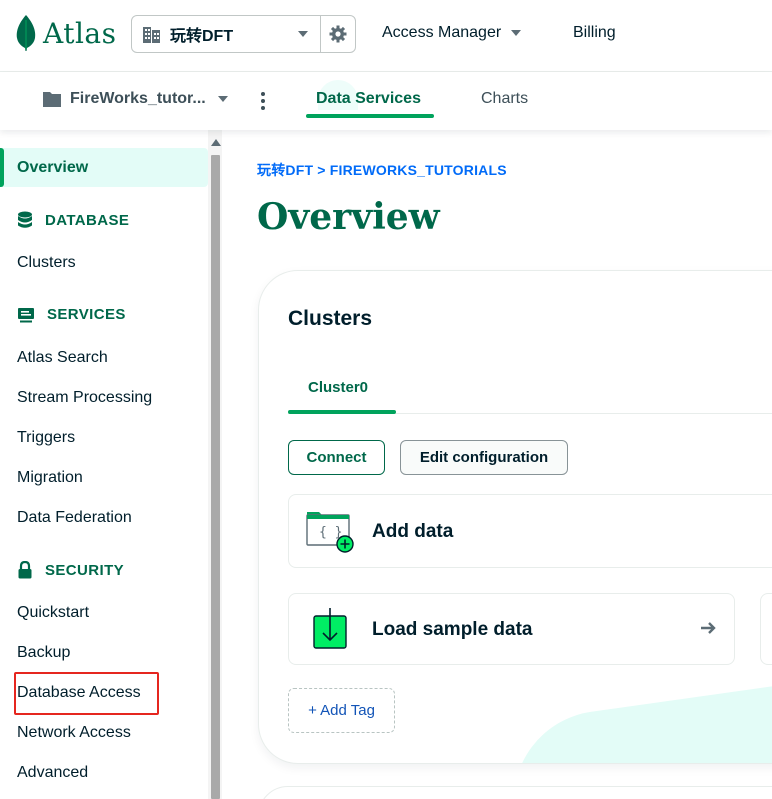 The height and width of the screenshot is (799, 772). What do you see at coordinates (766, 629) in the screenshot?
I see `partial-action-card` at bounding box center [766, 629].